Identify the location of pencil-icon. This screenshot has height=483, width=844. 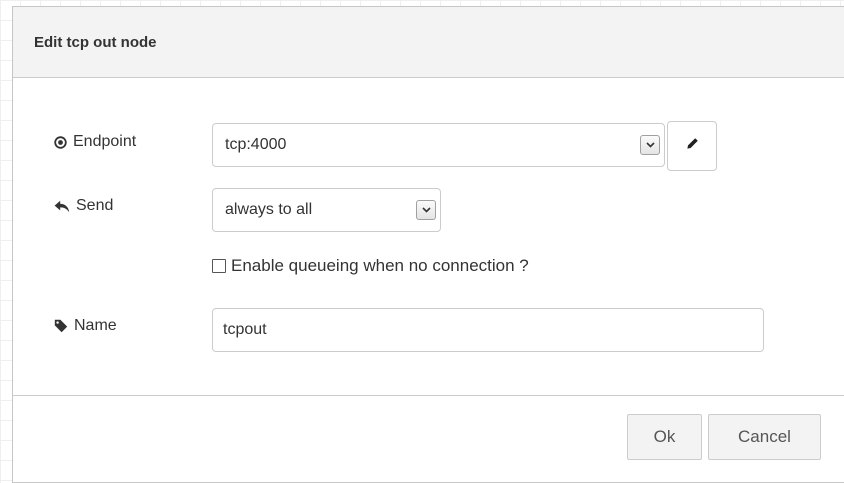
(692, 146).